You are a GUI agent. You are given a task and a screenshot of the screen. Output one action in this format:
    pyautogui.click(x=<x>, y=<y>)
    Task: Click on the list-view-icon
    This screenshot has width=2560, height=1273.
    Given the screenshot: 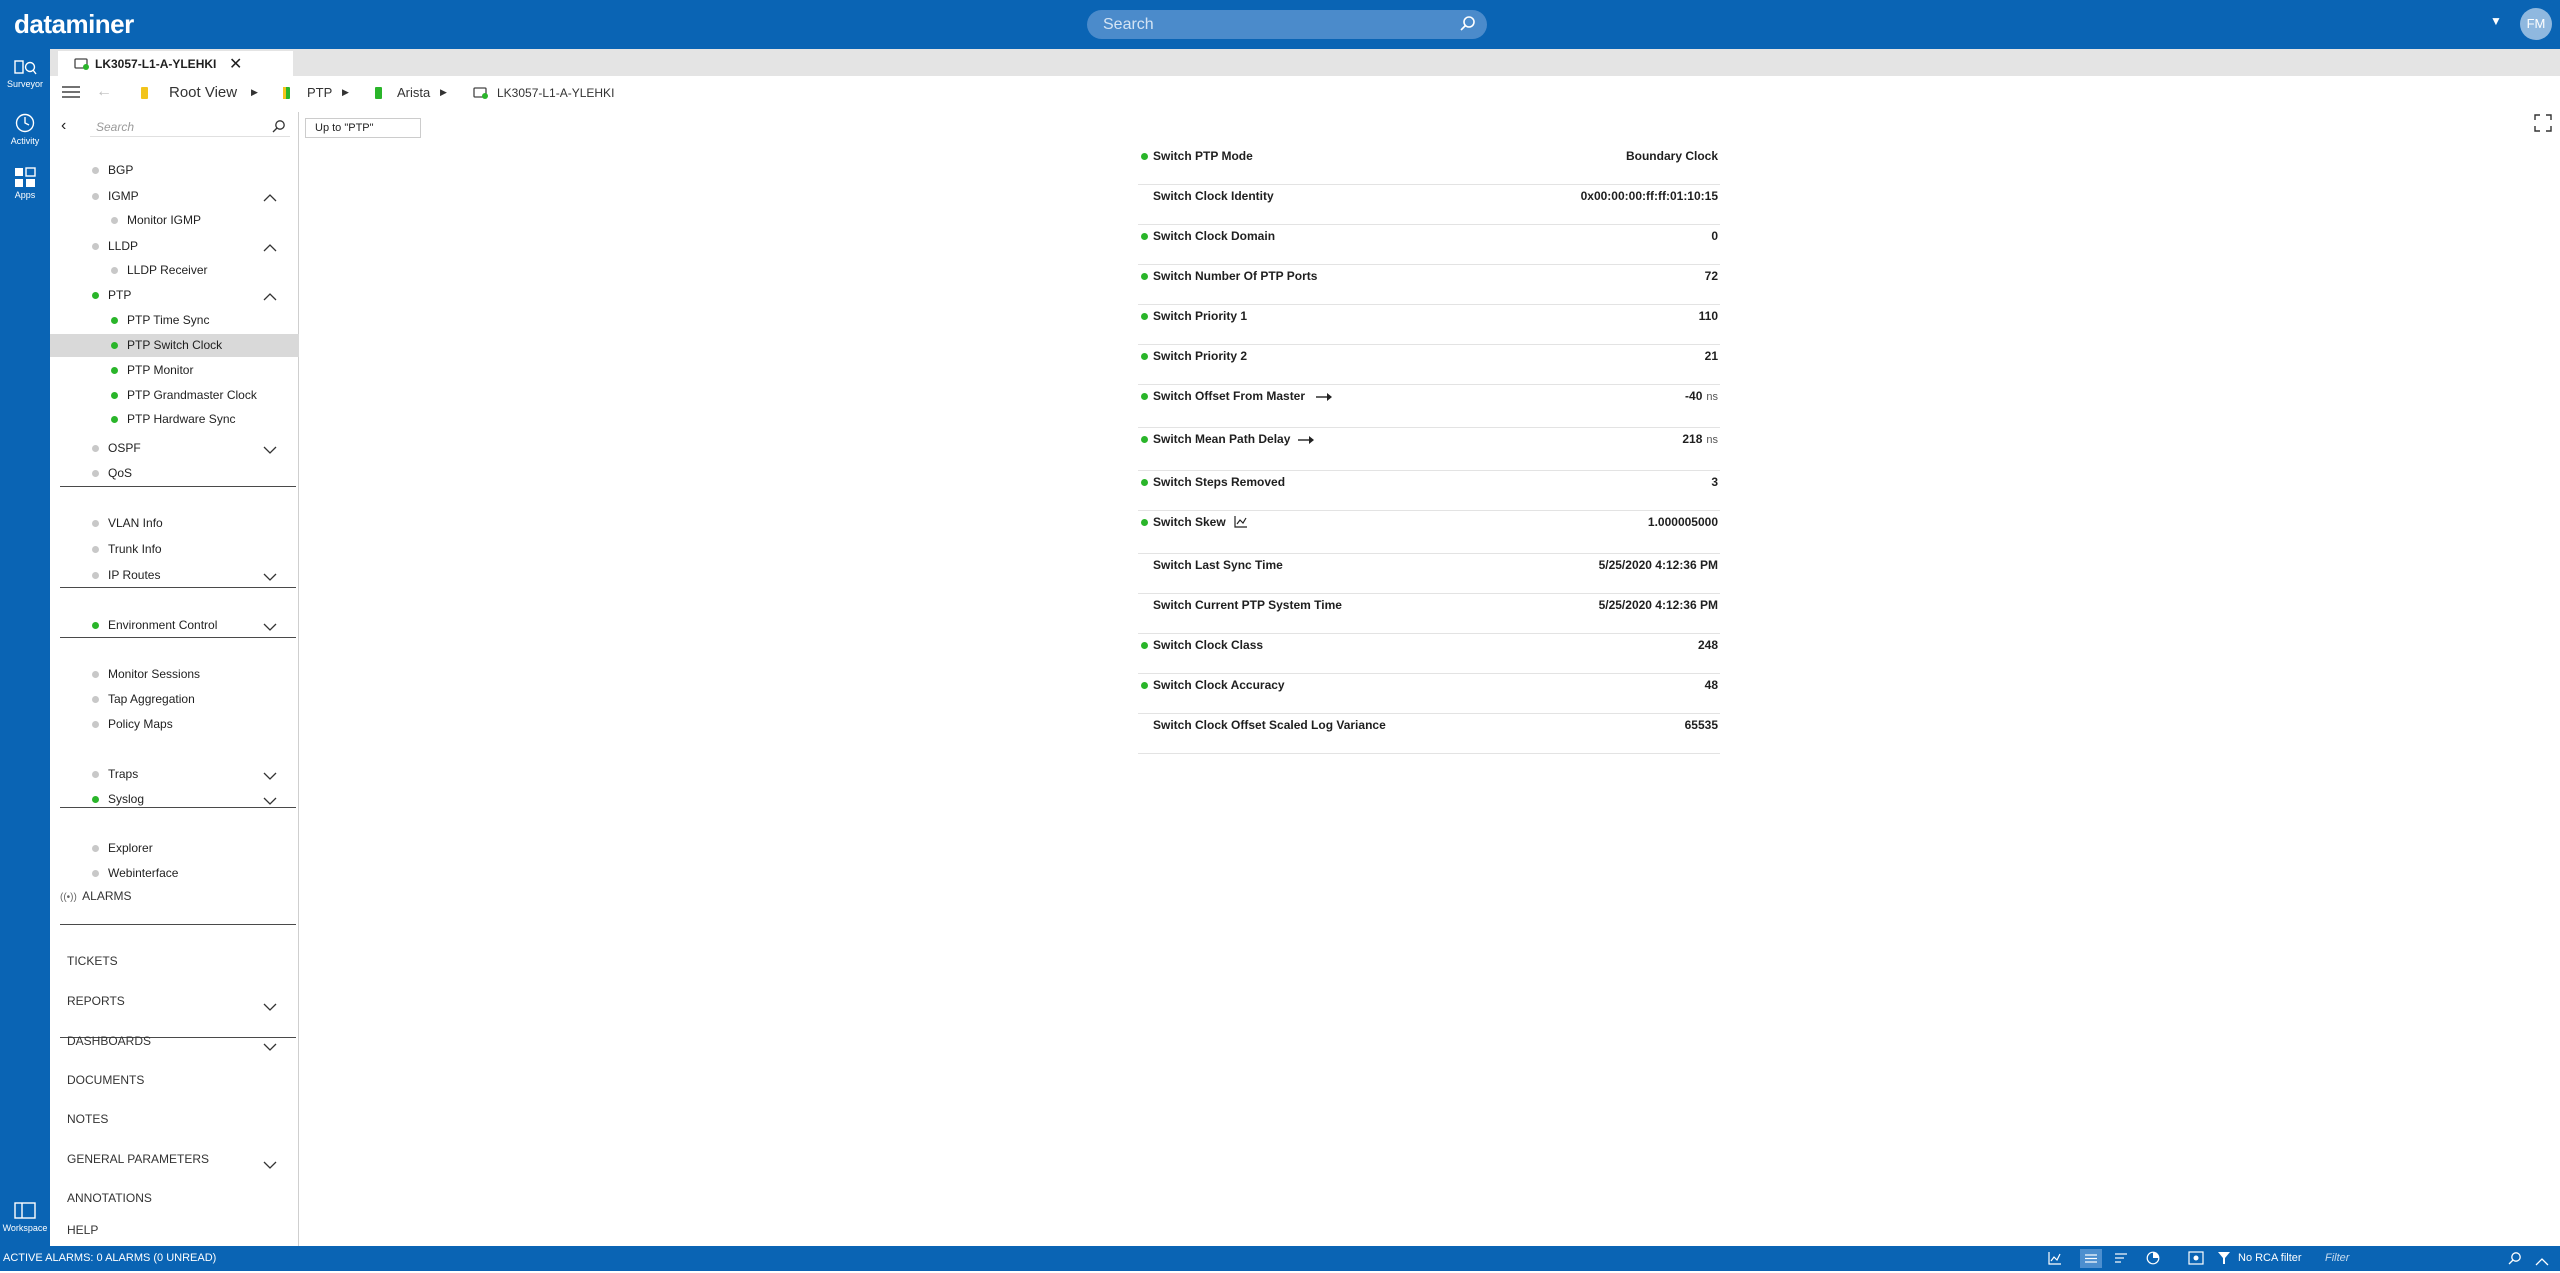 What is the action you would take?
    pyautogui.click(x=2091, y=1258)
    